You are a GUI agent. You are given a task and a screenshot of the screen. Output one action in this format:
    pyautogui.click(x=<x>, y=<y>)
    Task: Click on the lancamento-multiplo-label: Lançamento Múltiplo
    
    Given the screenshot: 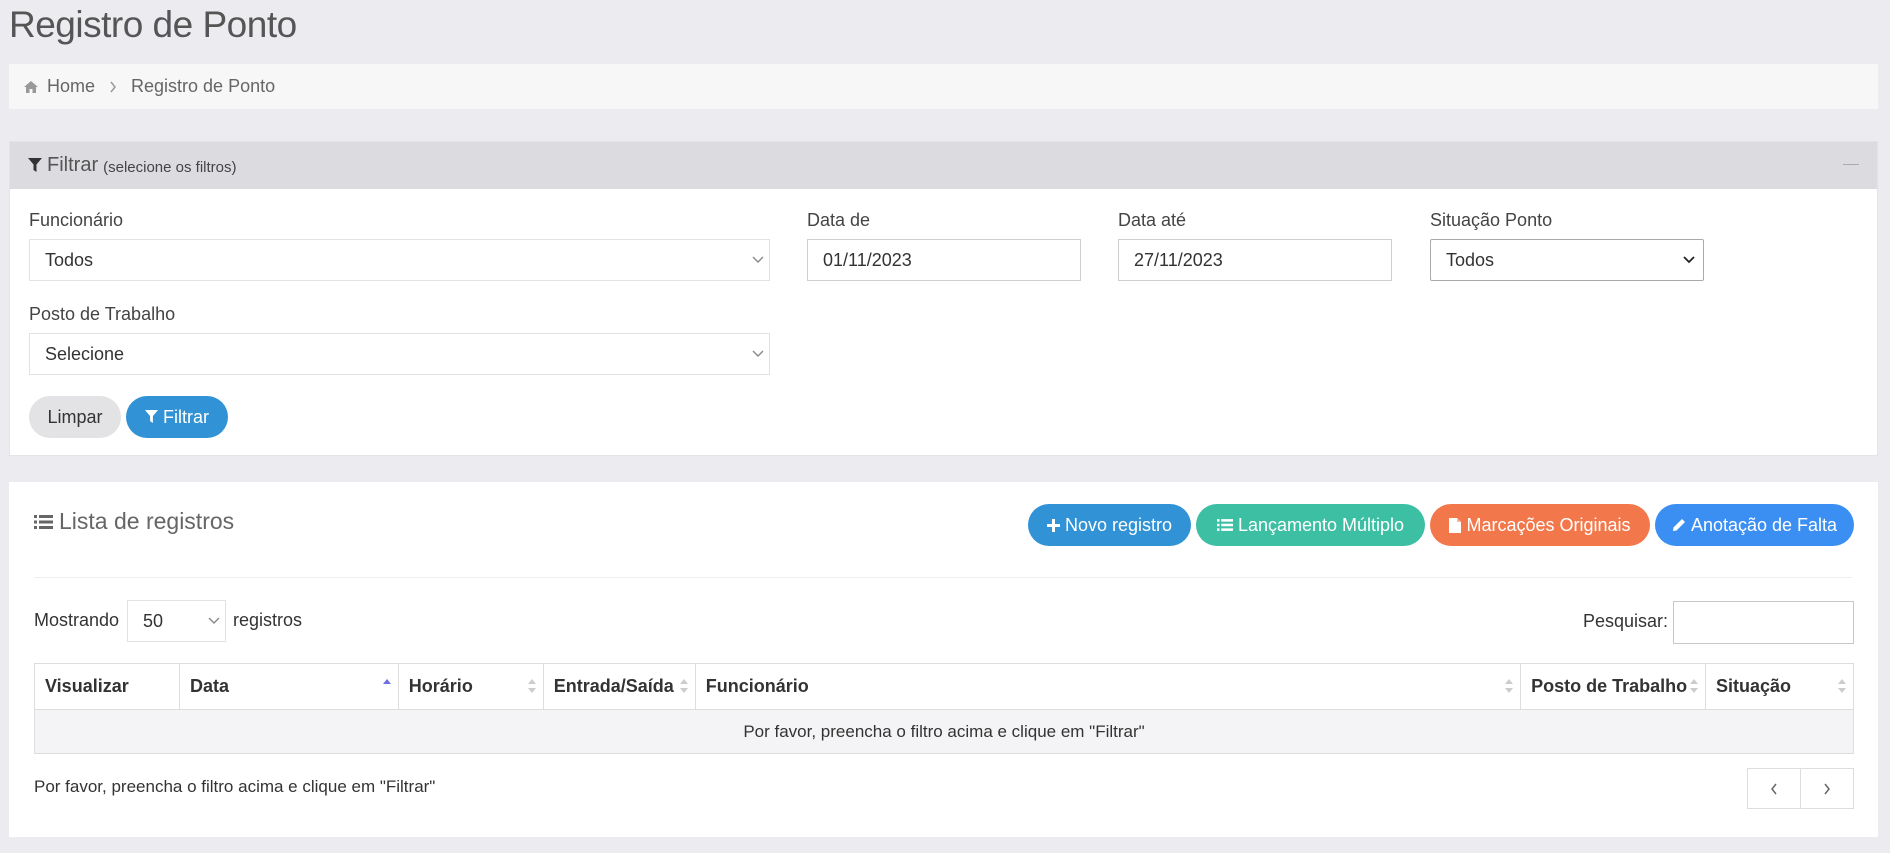 What is the action you would take?
    pyautogui.click(x=1321, y=524)
    